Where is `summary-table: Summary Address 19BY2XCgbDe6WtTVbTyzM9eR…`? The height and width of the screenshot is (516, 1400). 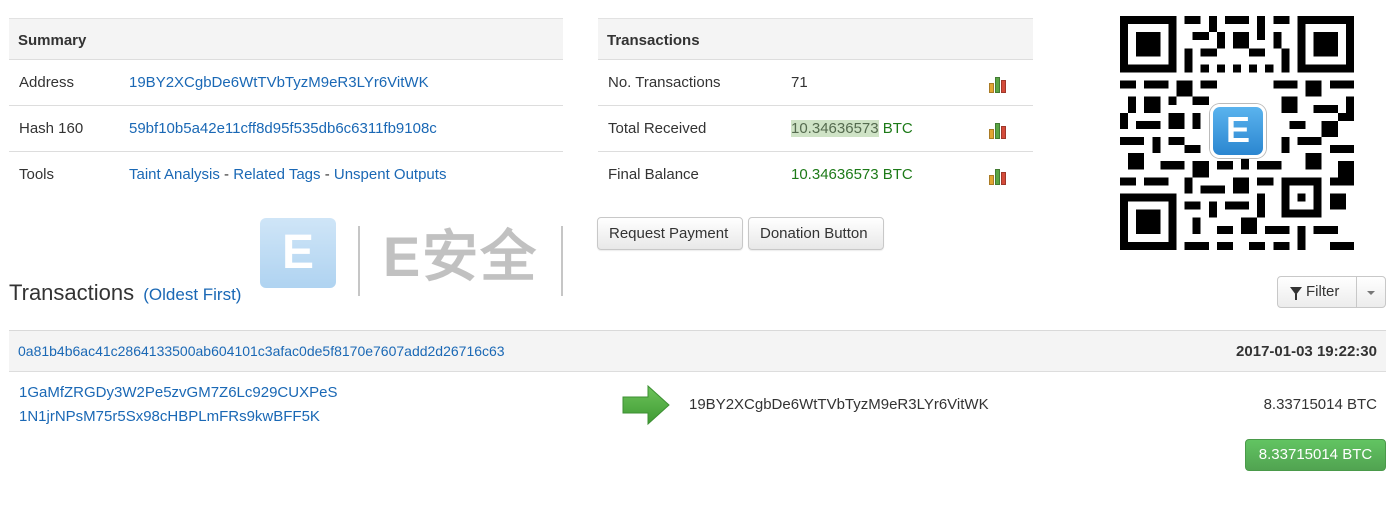
summary-table: Summary Address 19BY2XCgbDe6WtTVbTyzM9eR… is located at coordinates (286, 108).